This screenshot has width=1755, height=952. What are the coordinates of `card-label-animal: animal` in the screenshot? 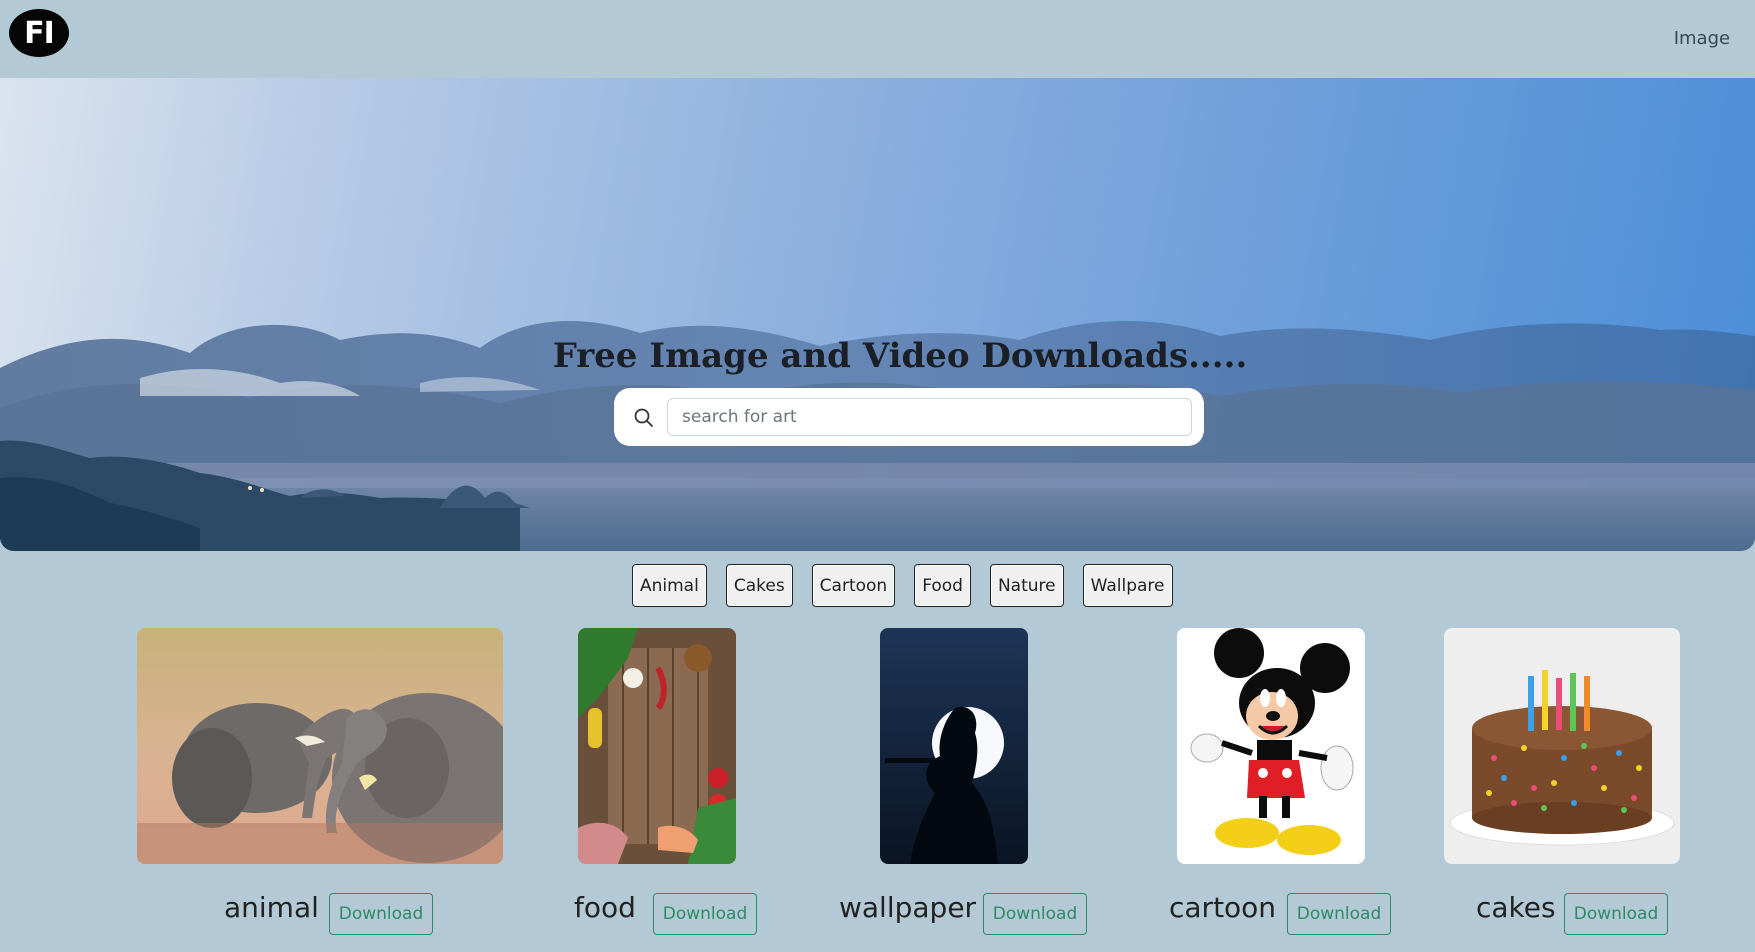 It's located at (271, 907).